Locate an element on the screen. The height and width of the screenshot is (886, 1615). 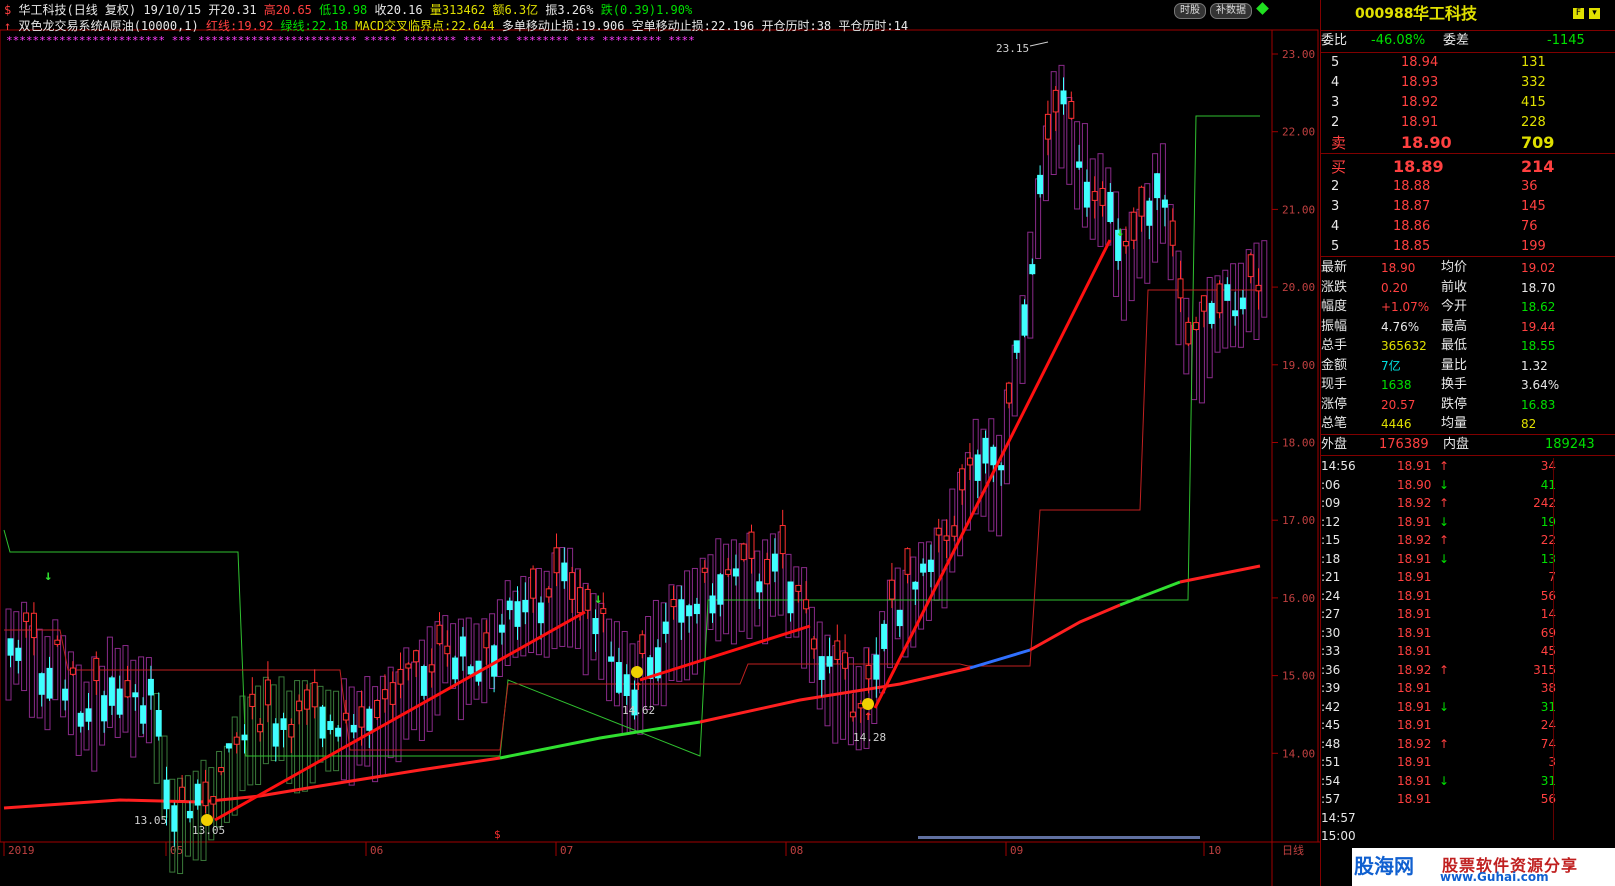
stat-row: 最新 18.90 均价 19.02 is located at coordinates (1468, 268).